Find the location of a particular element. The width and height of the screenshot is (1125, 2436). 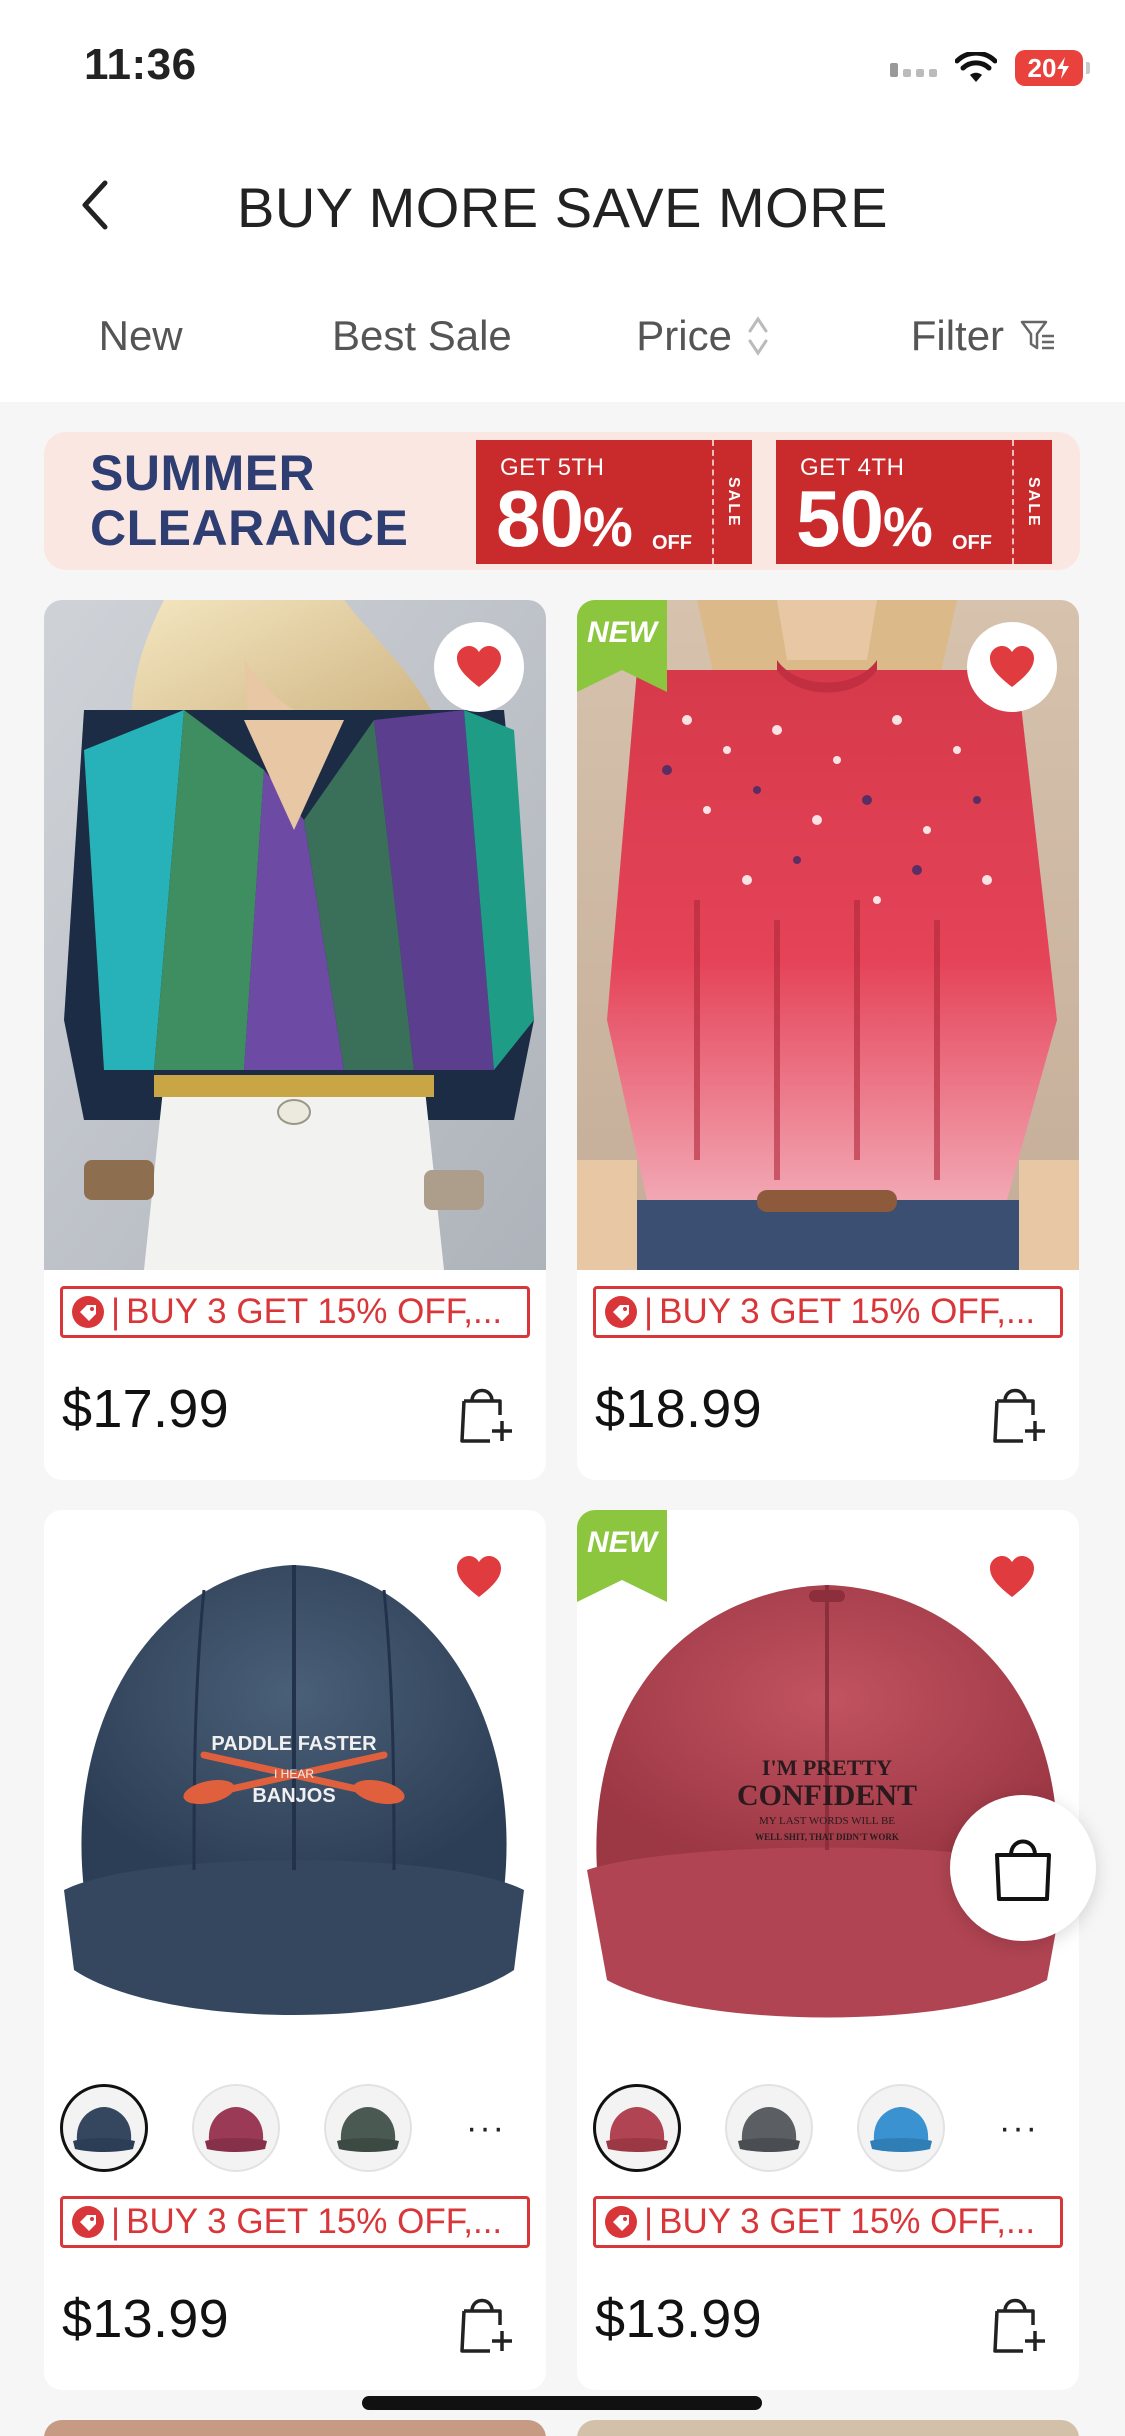

sort-best-sale-tab: Best Sale is located at coordinates (421, 336).